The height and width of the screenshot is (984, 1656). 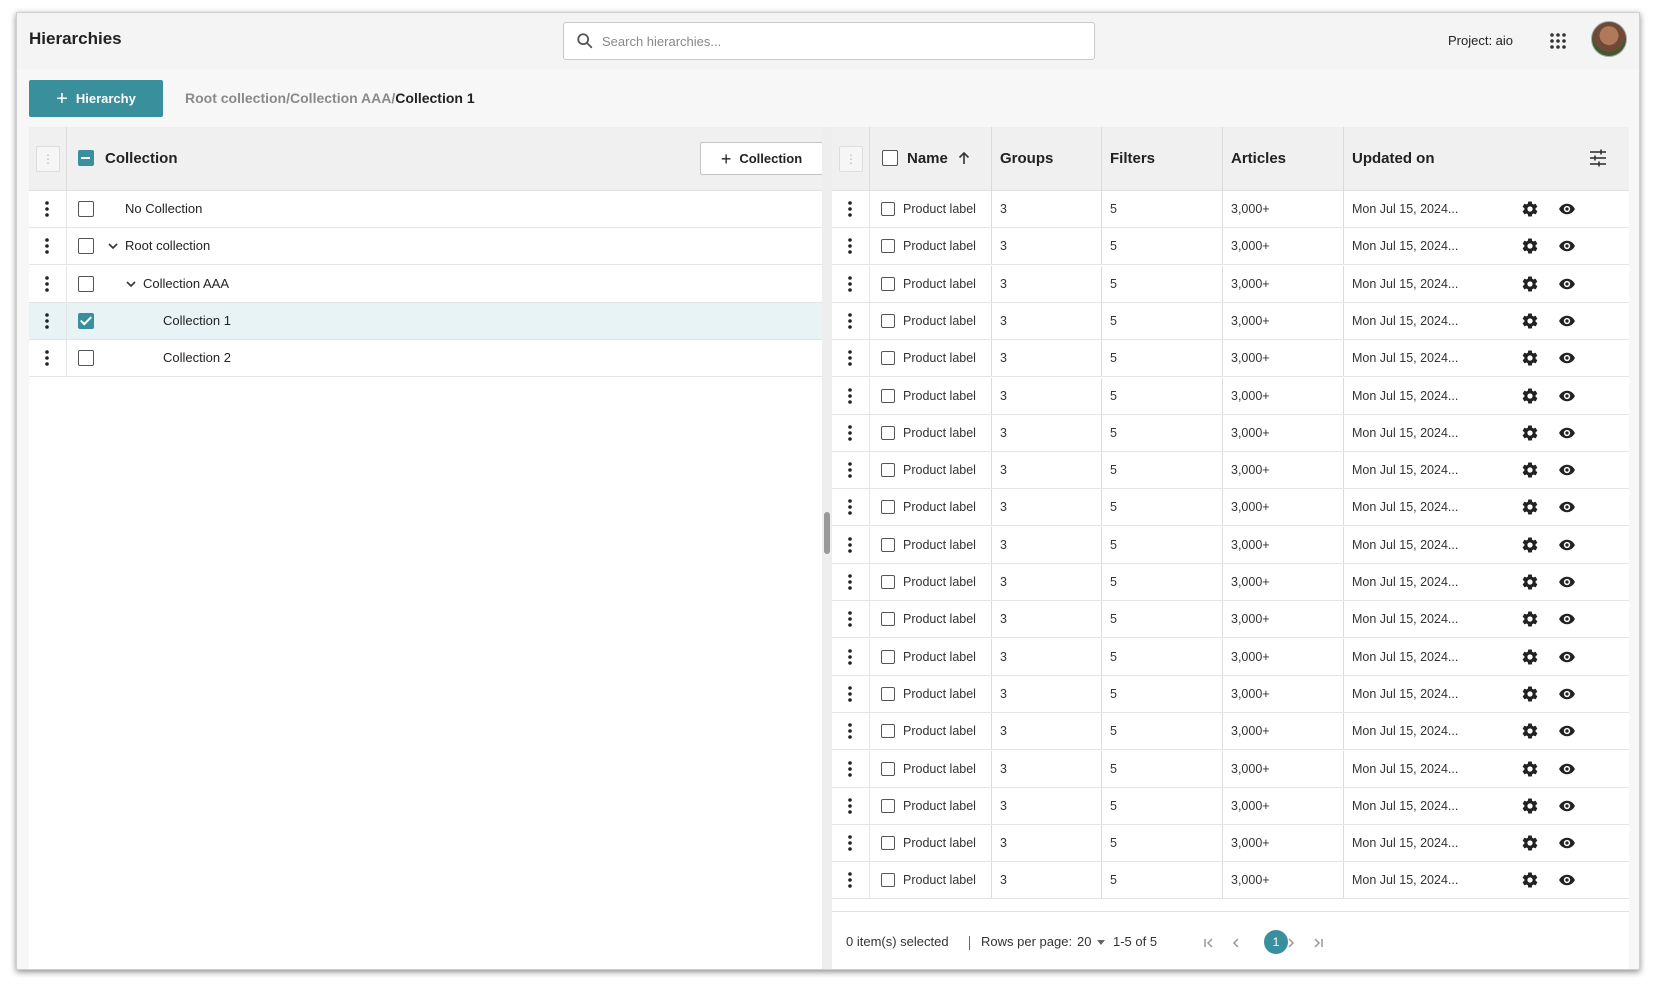 I want to click on tree-header-menu-icon: ⋮, so click(x=48, y=159).